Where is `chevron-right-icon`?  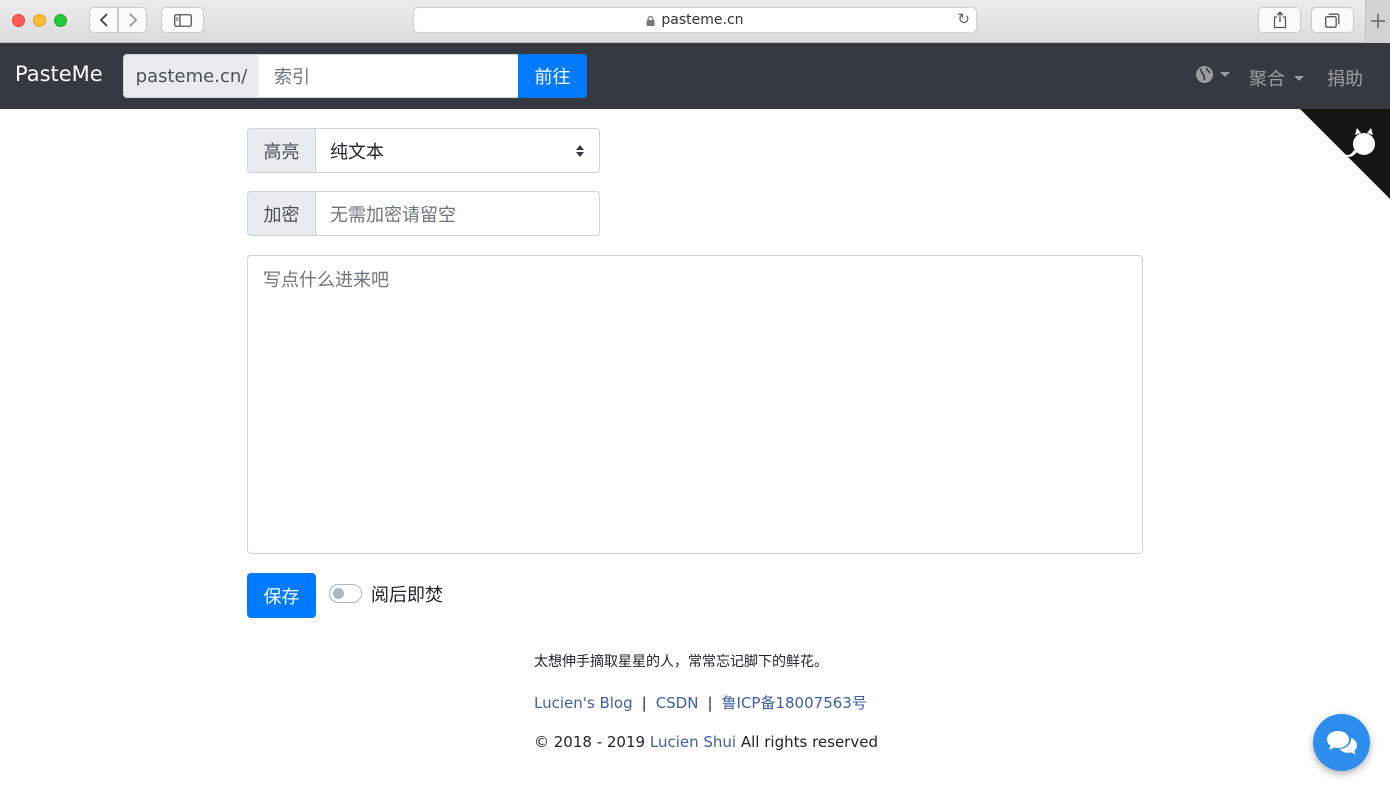 chevron-right-icon is located at coordinates (132, 20).